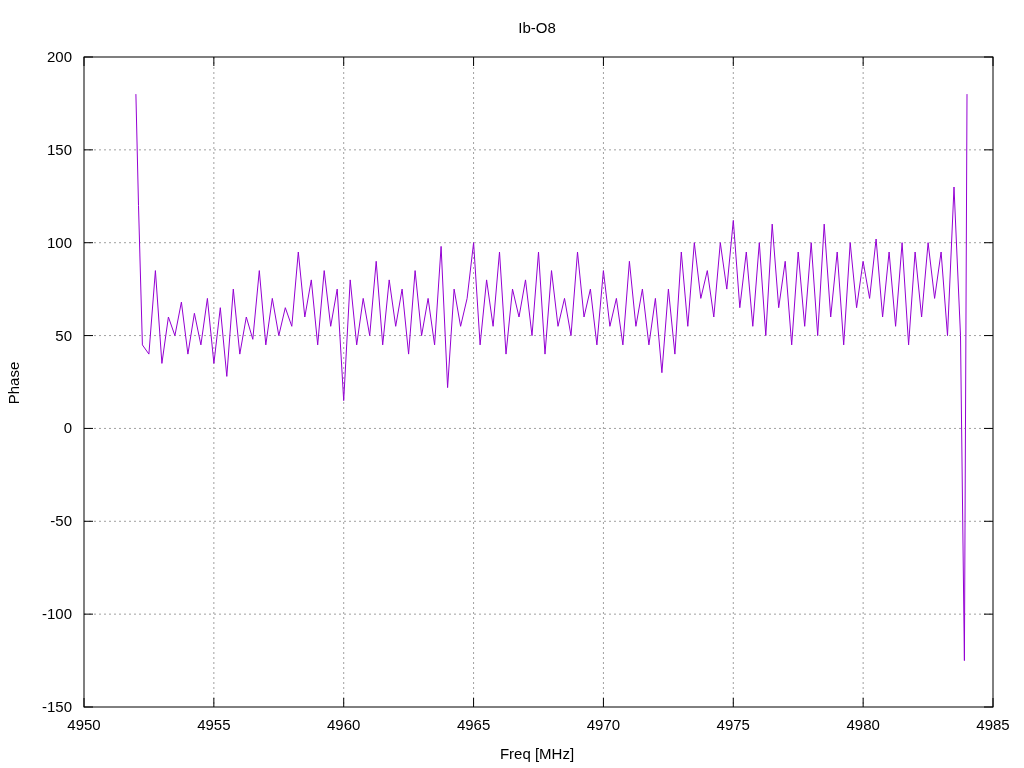 Image resolution: width=1024 pixels, height=768 pixels. Describe the element at coordinates (13, 383) in the screenshot. I see `y-axis-label: Phase` at that location.